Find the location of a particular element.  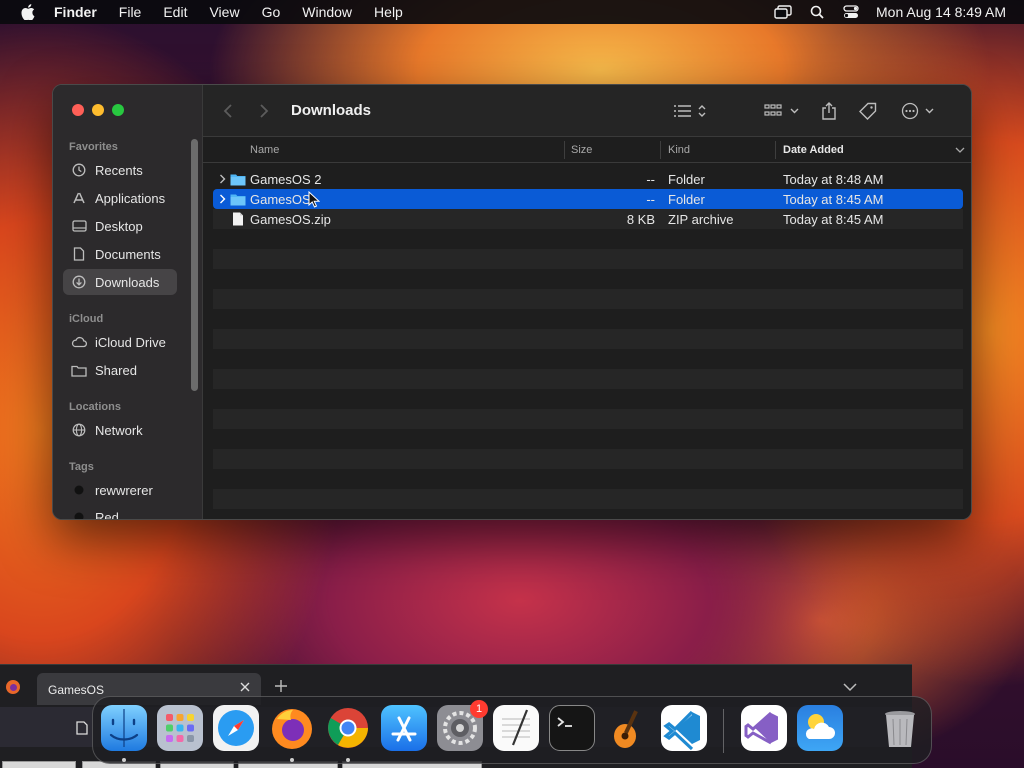

window-controls is located at coordinates (98, 110).